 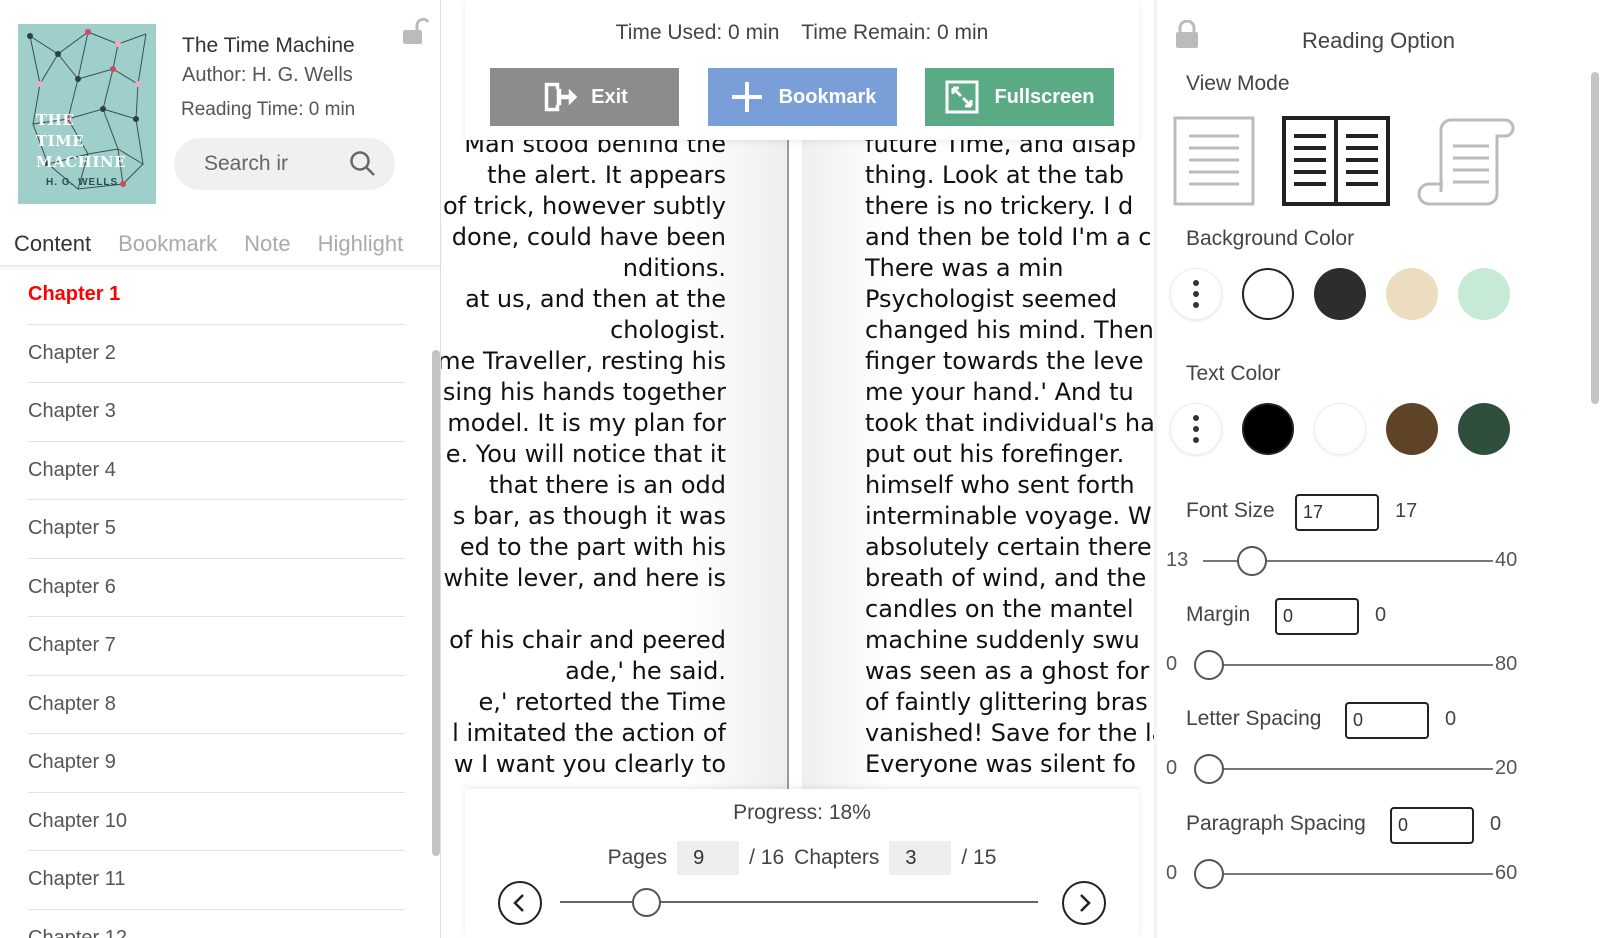 What do you see at coordinates (895, 32) in the screenshot?
I see `time-remain: Time Remain: 0 min` at bounding box center [895, 32].